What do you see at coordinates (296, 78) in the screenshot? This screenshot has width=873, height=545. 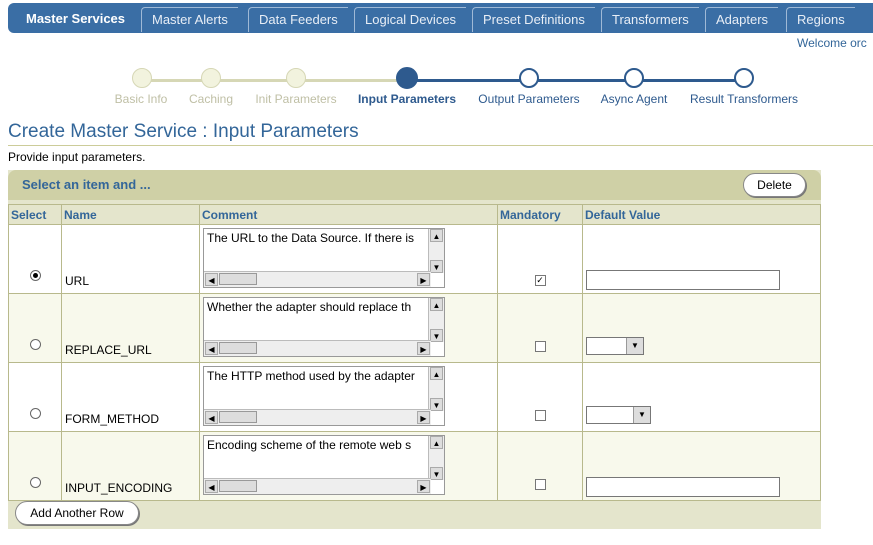 I see `train-stop-init-parameters` at bounding box center [296, 78].